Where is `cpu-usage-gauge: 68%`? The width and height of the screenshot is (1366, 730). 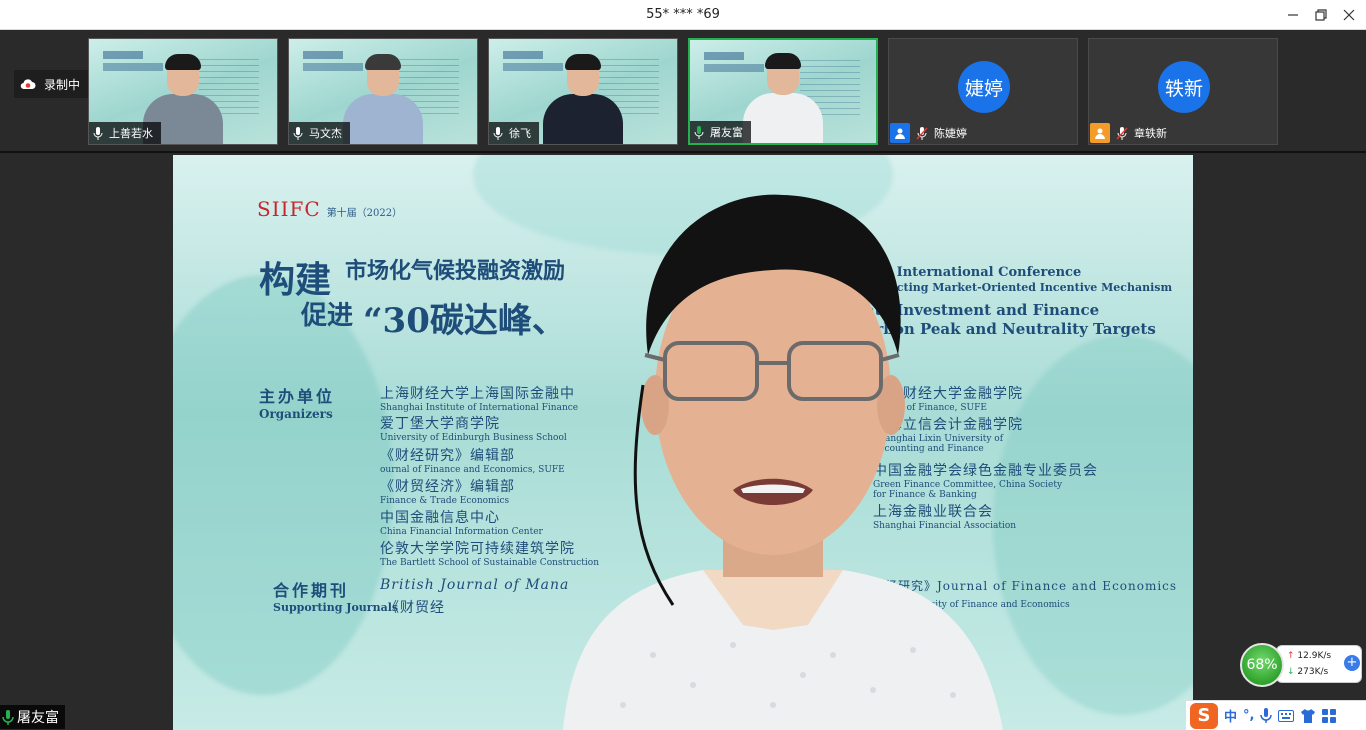 cpu-usage-gauge: 68% is located at coordinates (1262, 665).